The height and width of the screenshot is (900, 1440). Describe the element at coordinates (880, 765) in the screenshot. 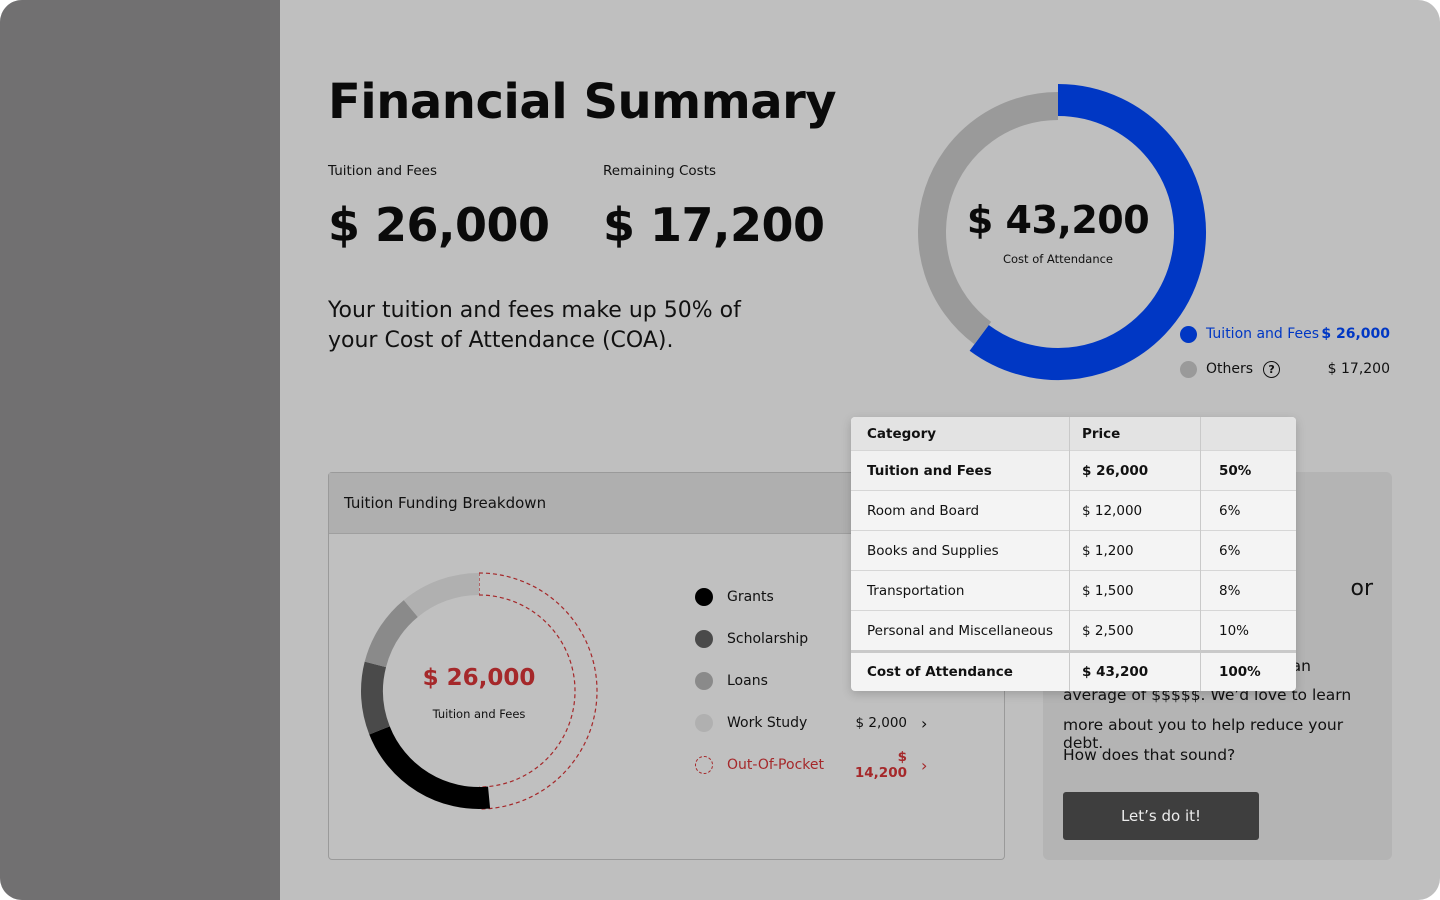

I see `out-of-pocket-amount: $ 14,200` at that location.